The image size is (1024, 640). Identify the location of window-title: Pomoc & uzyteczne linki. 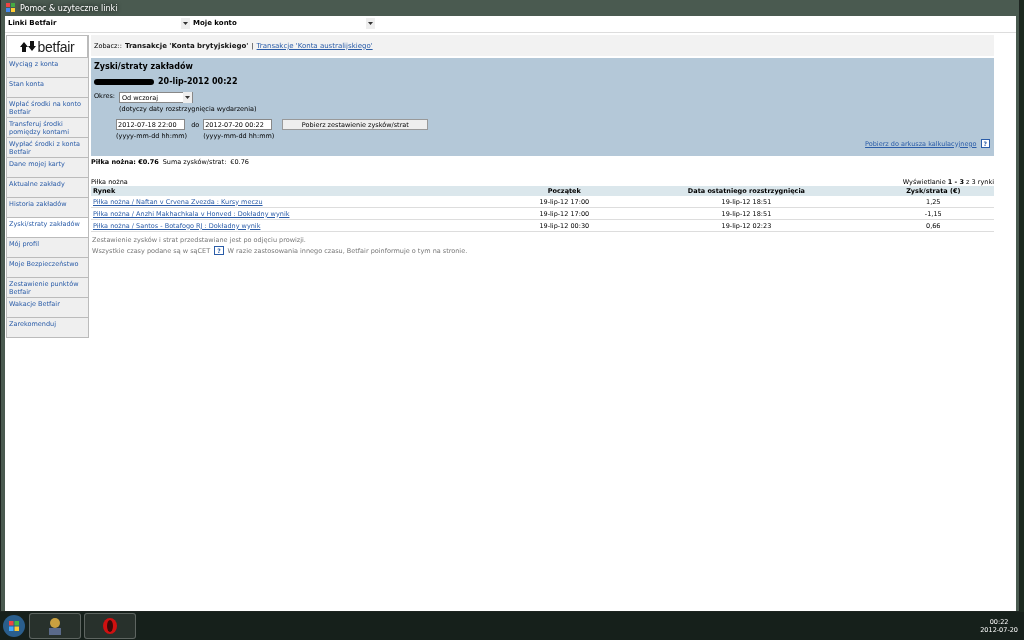
(69, 8).